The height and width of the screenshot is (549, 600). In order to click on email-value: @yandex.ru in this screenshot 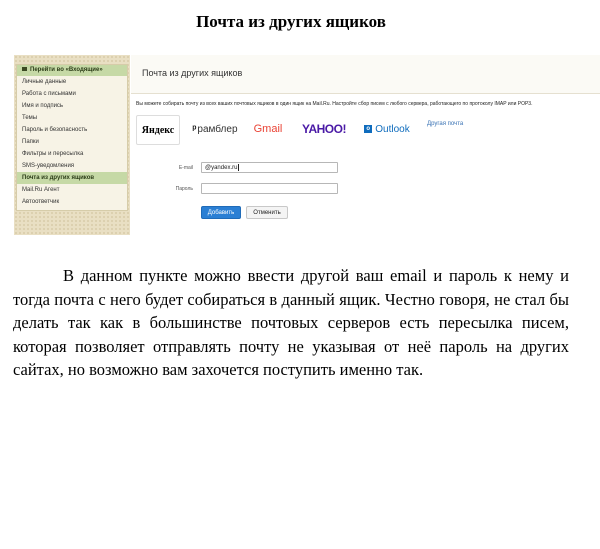, I will do `click(221, 168)`.